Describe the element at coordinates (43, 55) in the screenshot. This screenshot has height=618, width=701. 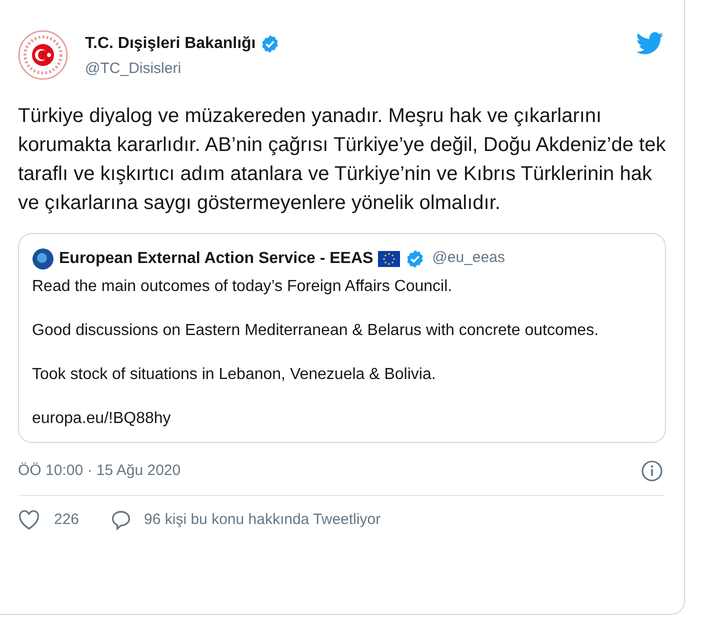
I see `seal-avatar-icon` at that location.